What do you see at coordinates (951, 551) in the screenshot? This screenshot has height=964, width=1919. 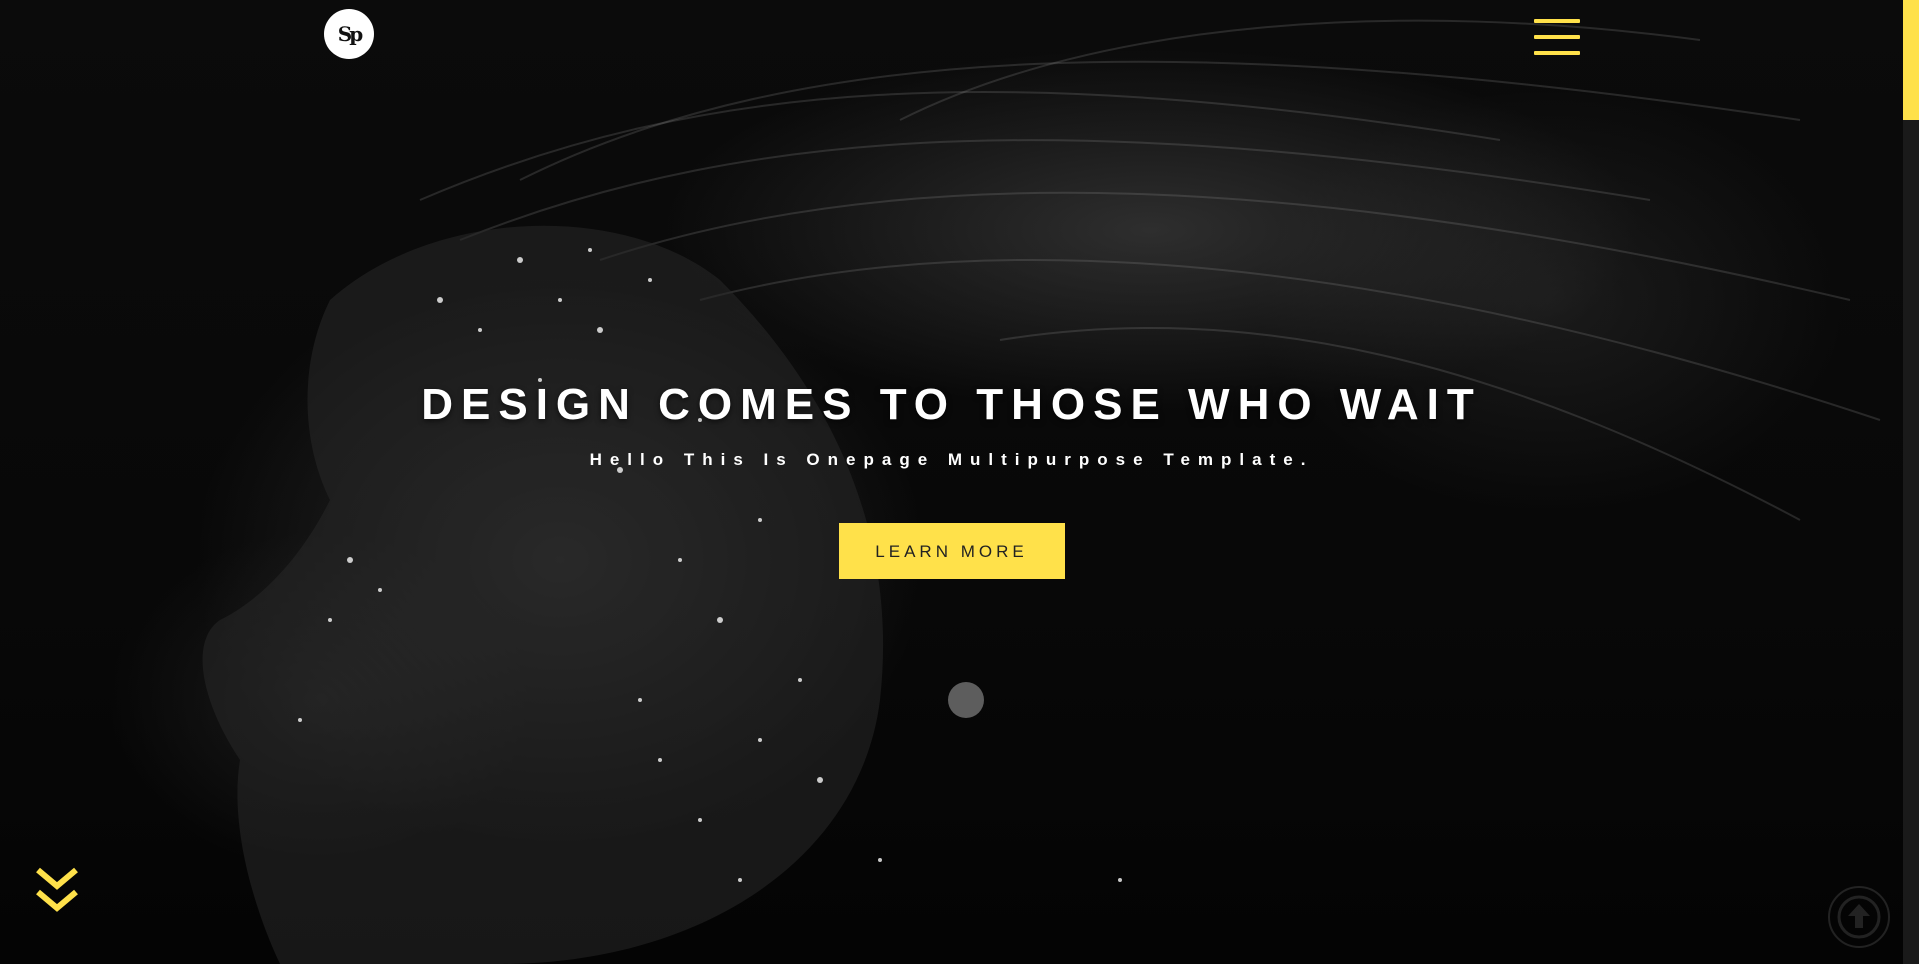 I see `learn-more-button: LEARN MORE` at bounding box center [951, 551].